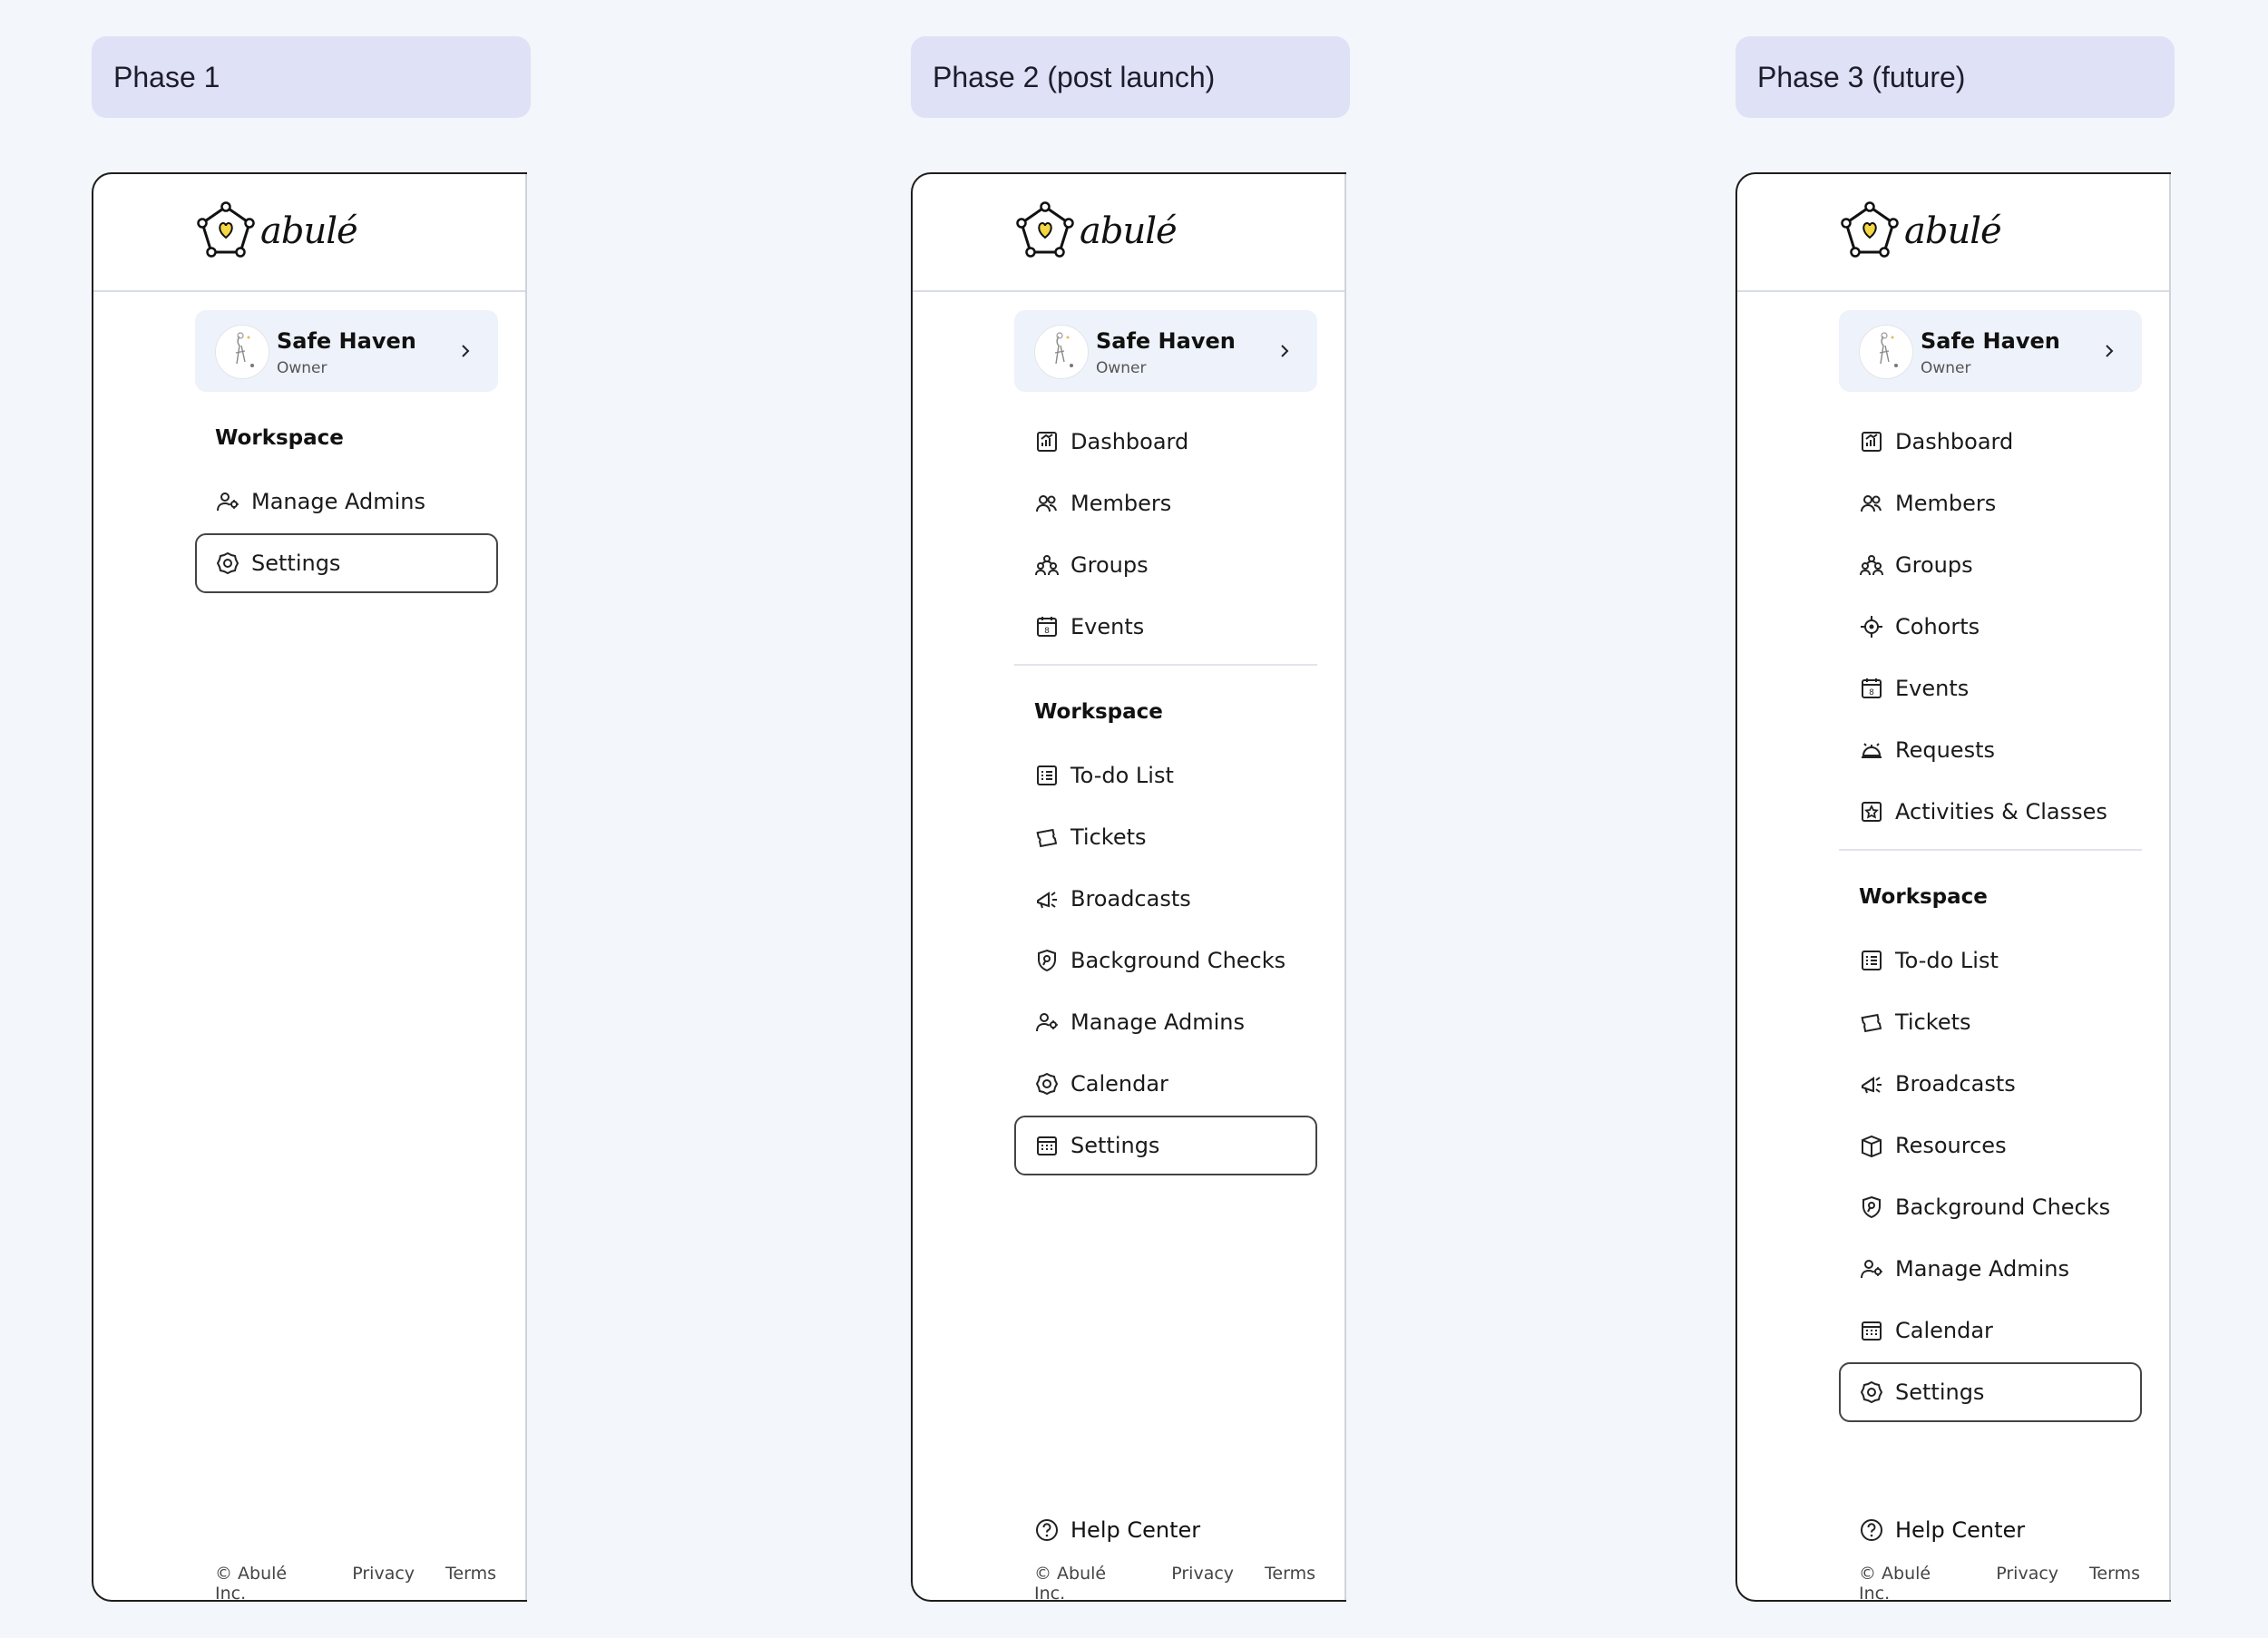  Describe the element at coordinates (1130, 77) in the screenshot. I see `phase-2-label: Phase 2 (post launch)` at that location.